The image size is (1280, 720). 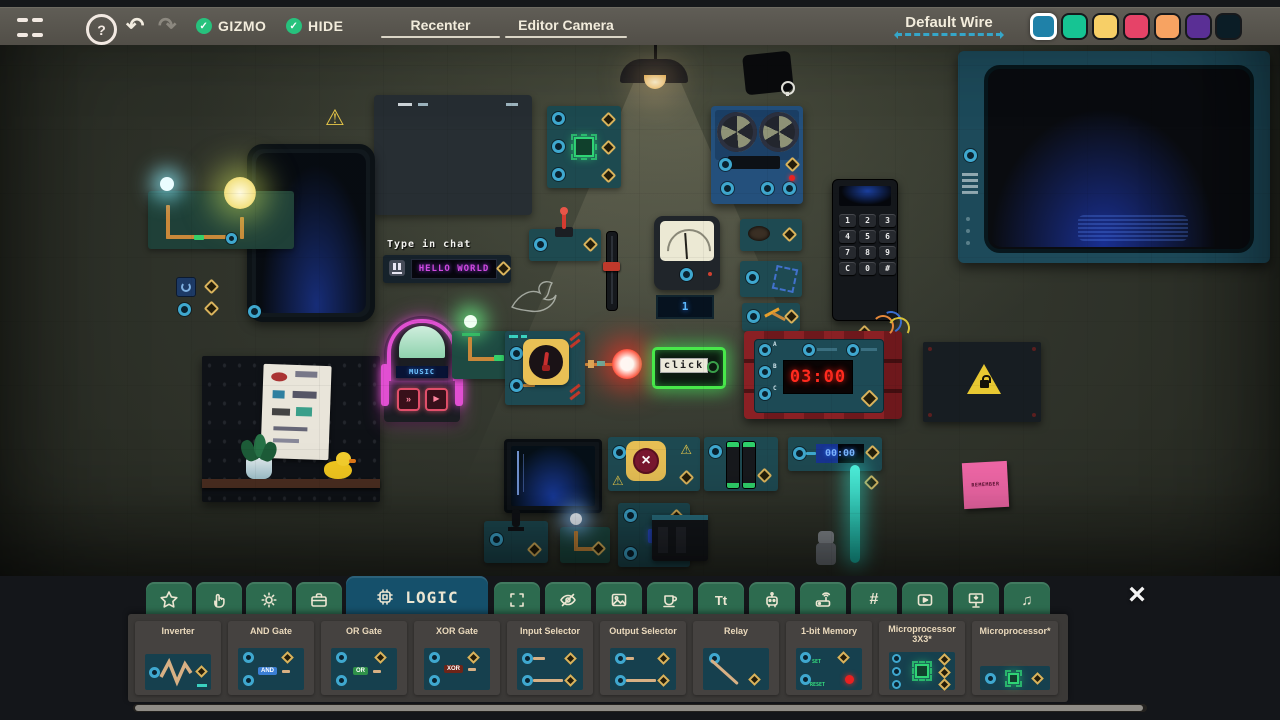 I want to click on tab-tools, so click(x=319, y=600).